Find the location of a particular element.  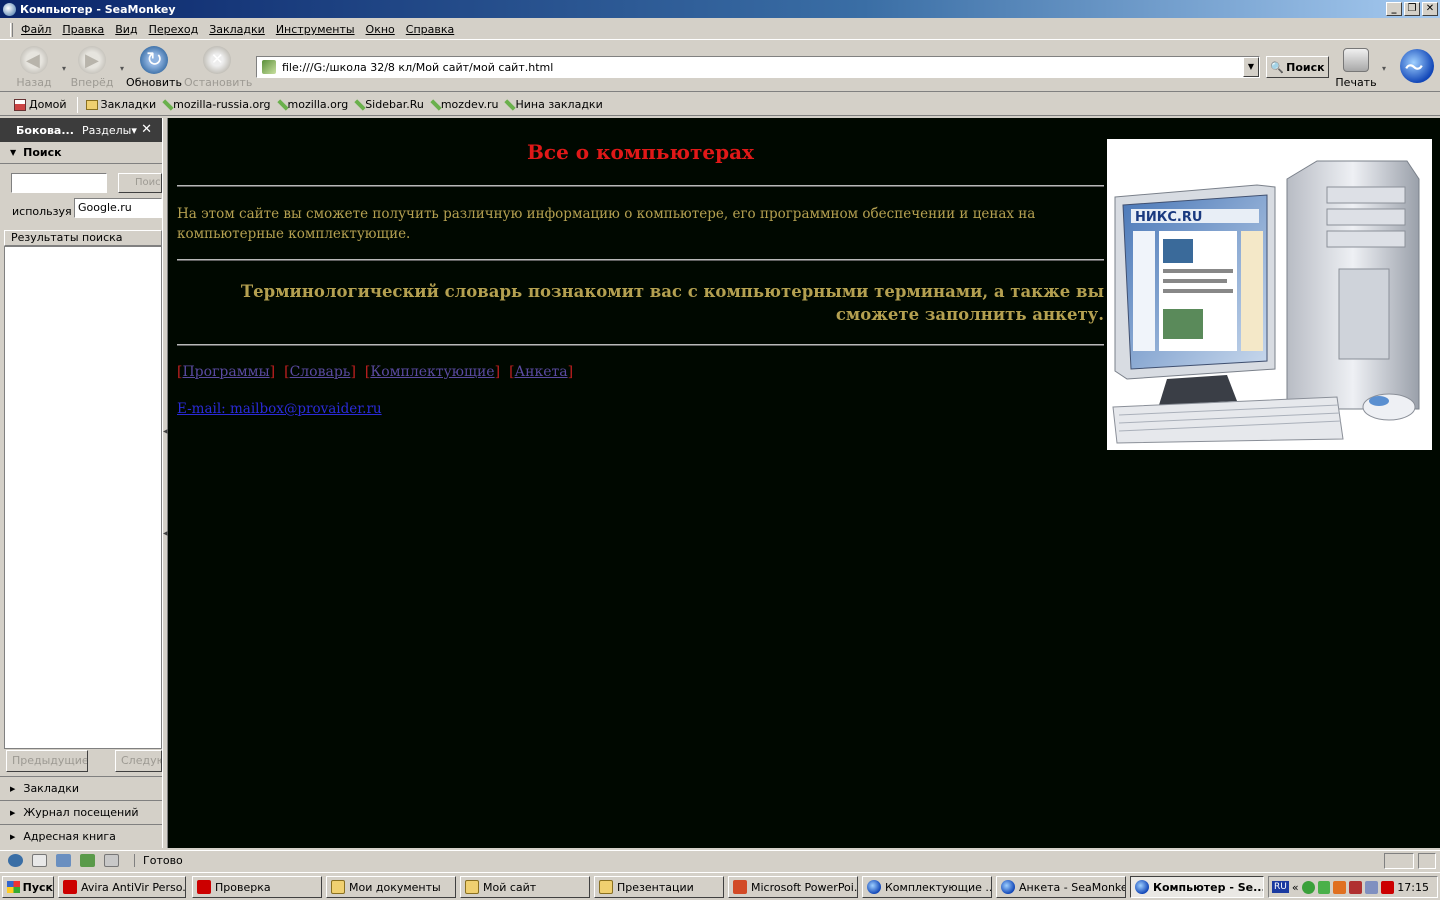

bookmark-label: Sidebar.Ru is located at coordinates (394, 104).